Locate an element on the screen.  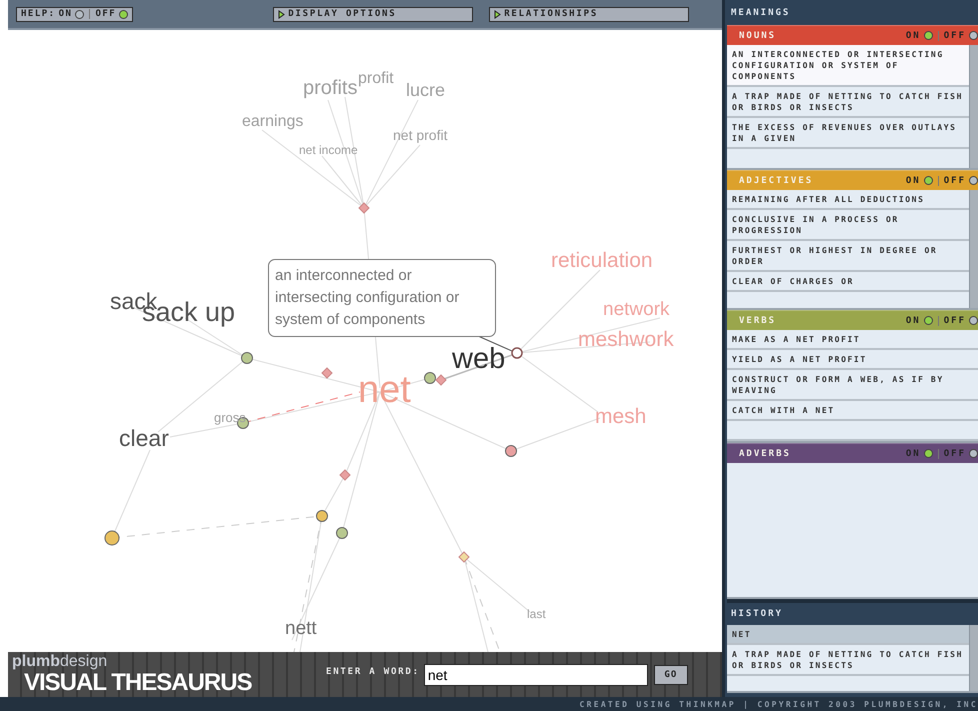
menu-button: RELATIONSHIPS is located at coordinates (589, 14).